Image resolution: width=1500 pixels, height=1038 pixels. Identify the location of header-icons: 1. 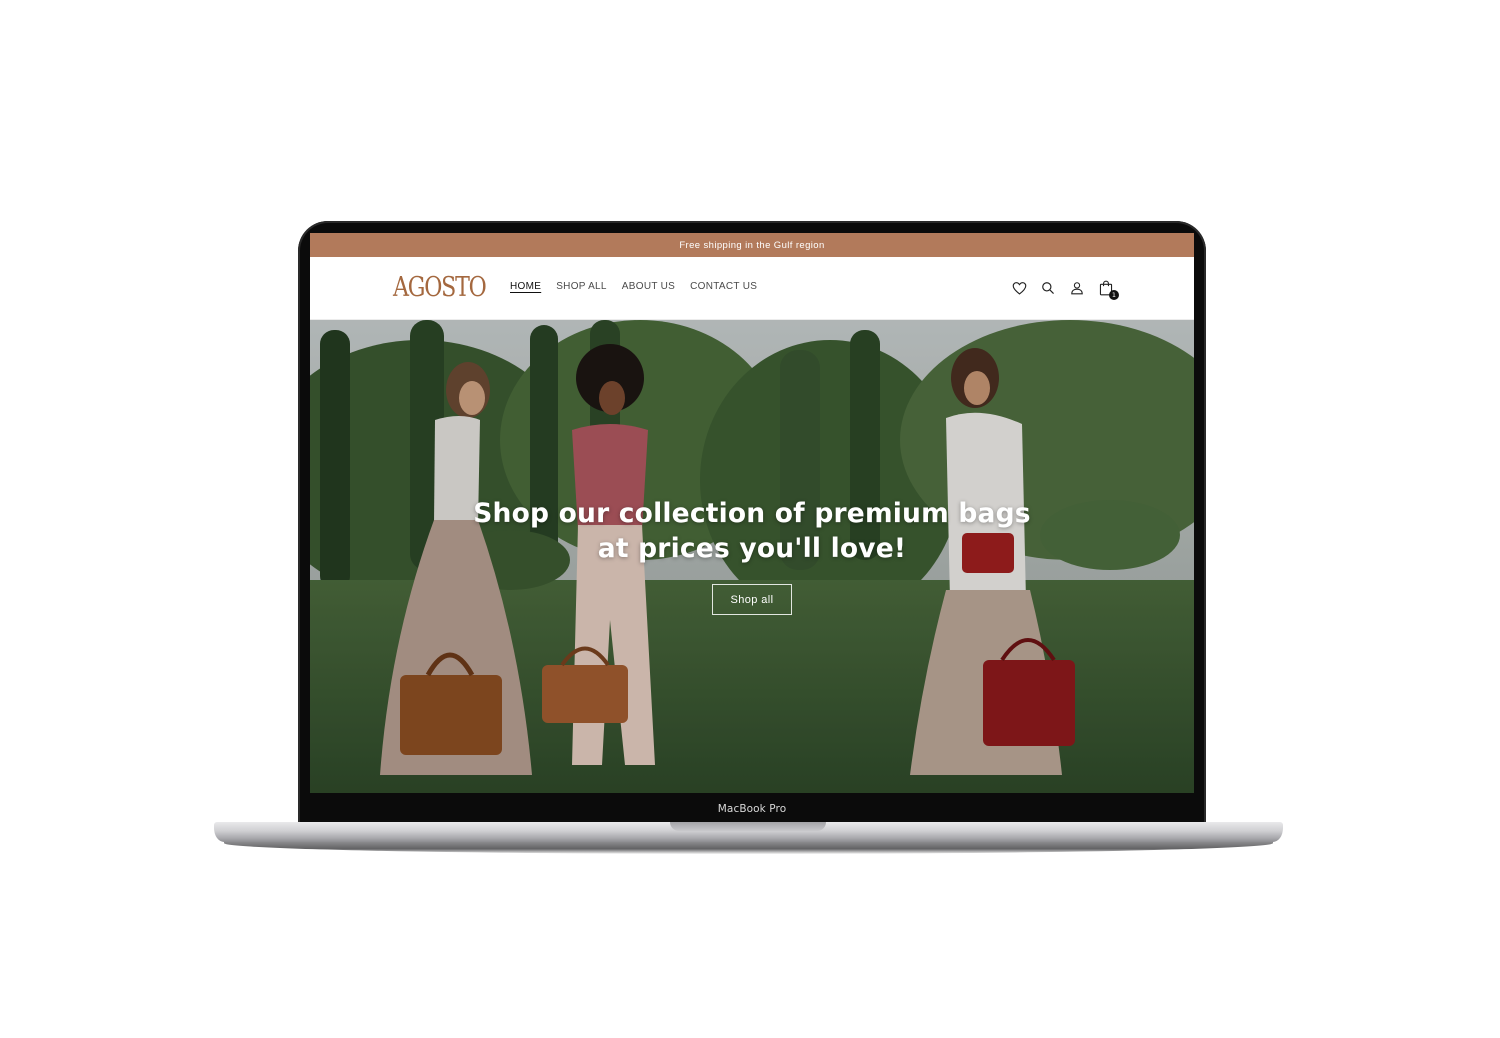
(1064, 289).